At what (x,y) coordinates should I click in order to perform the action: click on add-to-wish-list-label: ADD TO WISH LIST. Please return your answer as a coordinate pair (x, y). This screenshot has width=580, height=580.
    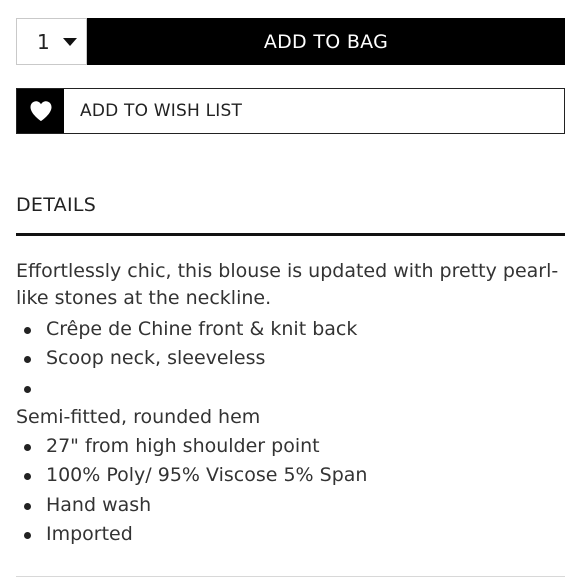
    Looking at the image, I should click on (161, 111).